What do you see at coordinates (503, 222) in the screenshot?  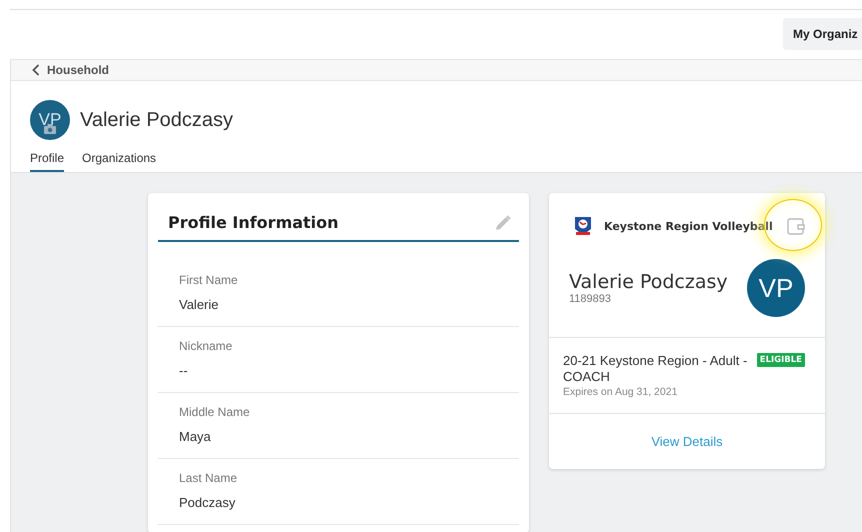 I see `edit-icon` at bounding box center [503, 222].